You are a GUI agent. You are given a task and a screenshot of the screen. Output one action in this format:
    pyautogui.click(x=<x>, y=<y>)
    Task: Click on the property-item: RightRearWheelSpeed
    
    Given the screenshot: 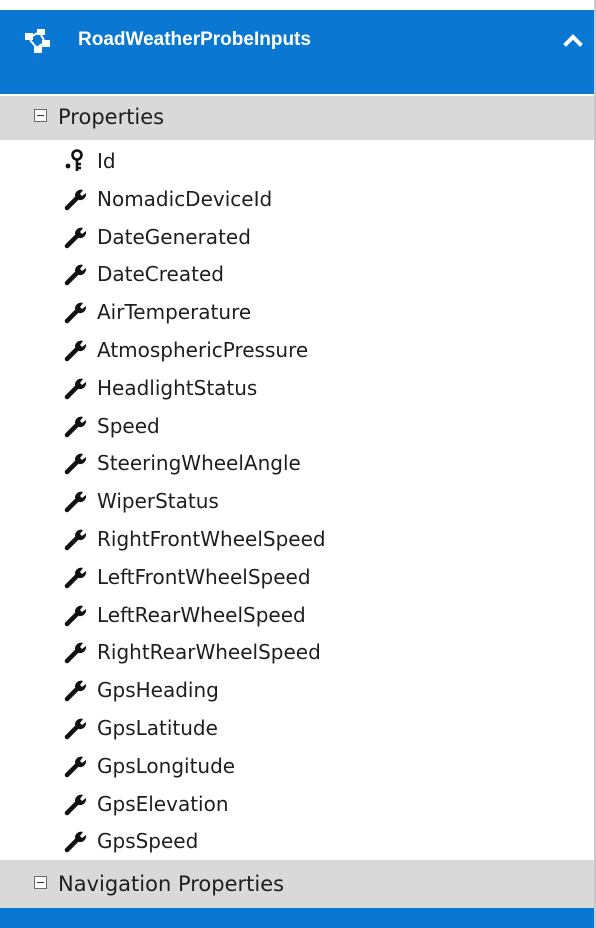 What is the action you would take?
    pyautogui.click(x=297, y=652)
    